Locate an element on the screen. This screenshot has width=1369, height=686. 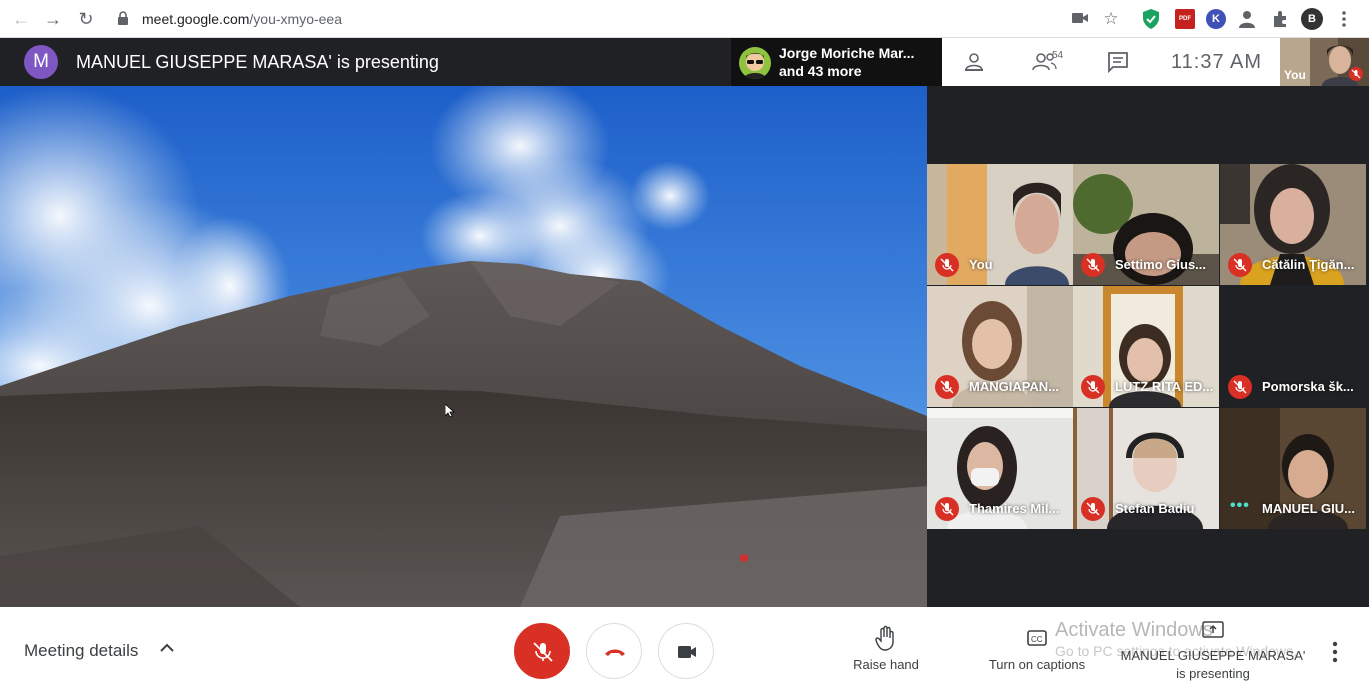
participant-tile: You is located at coordinates (1000, 224).